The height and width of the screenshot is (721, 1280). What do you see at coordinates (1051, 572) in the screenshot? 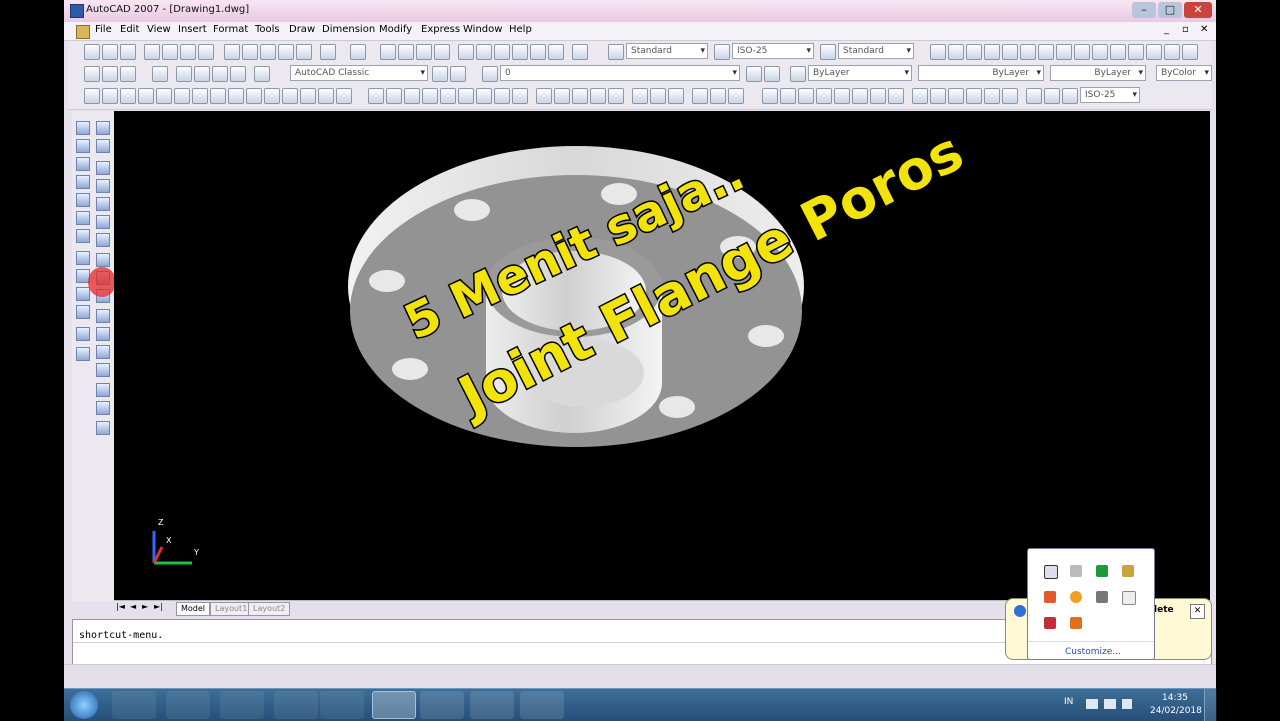
I see `window-icon` at bounding box center [1051, 572].